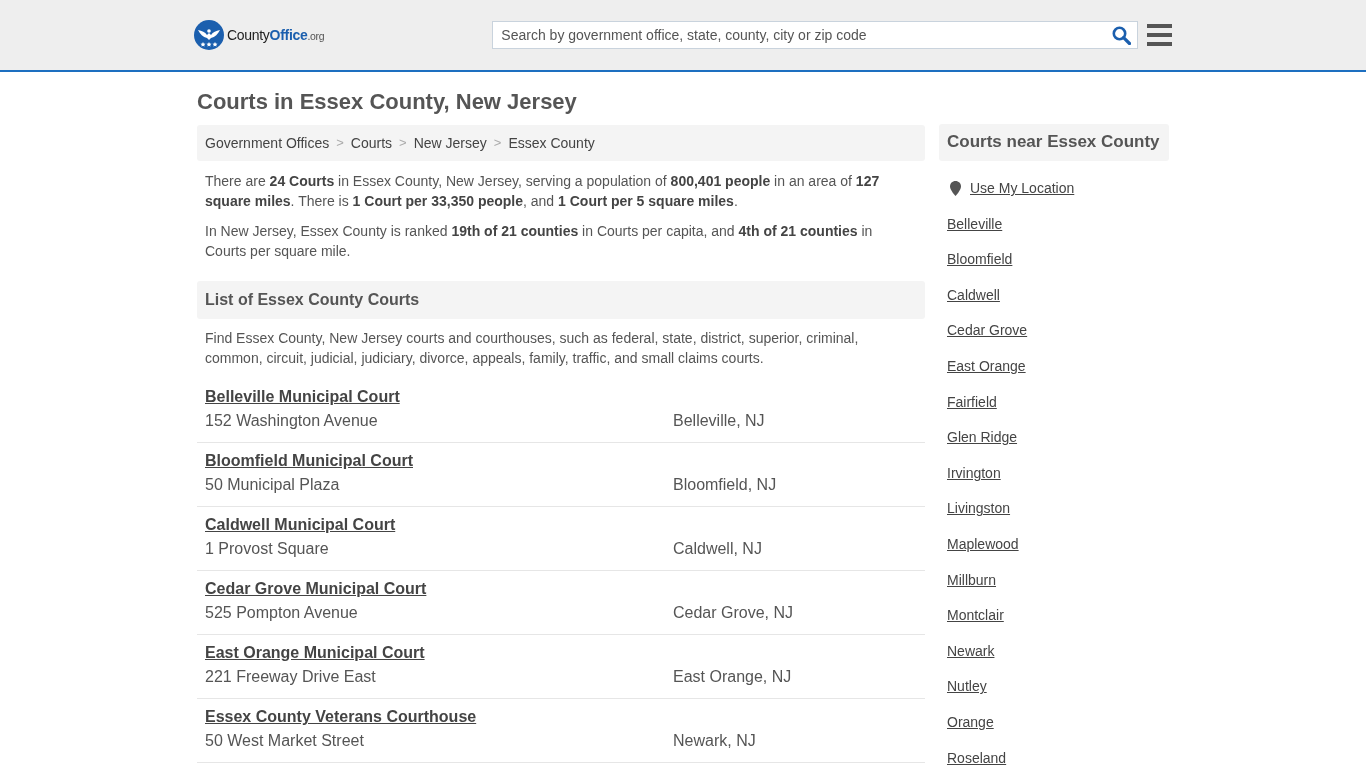  I want to click on court-address: 50 Municipal Plaza, so click(272, 484).